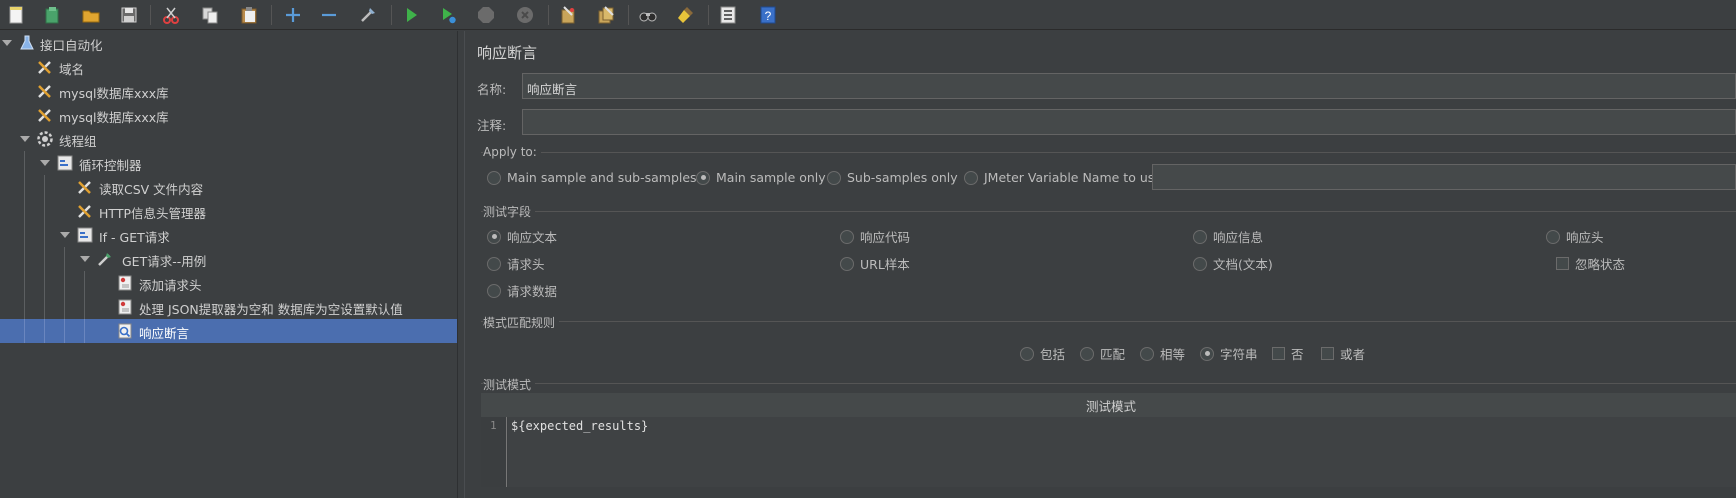 Image resolution: width=1736 pixels, height=498 pixels. I want to click on radio-label: URL样本, so click(885, 264).